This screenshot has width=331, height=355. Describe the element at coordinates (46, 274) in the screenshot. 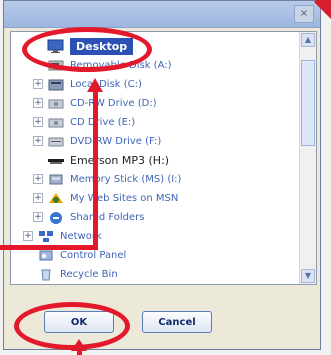

I see `recycle-bin-icon` at that location.